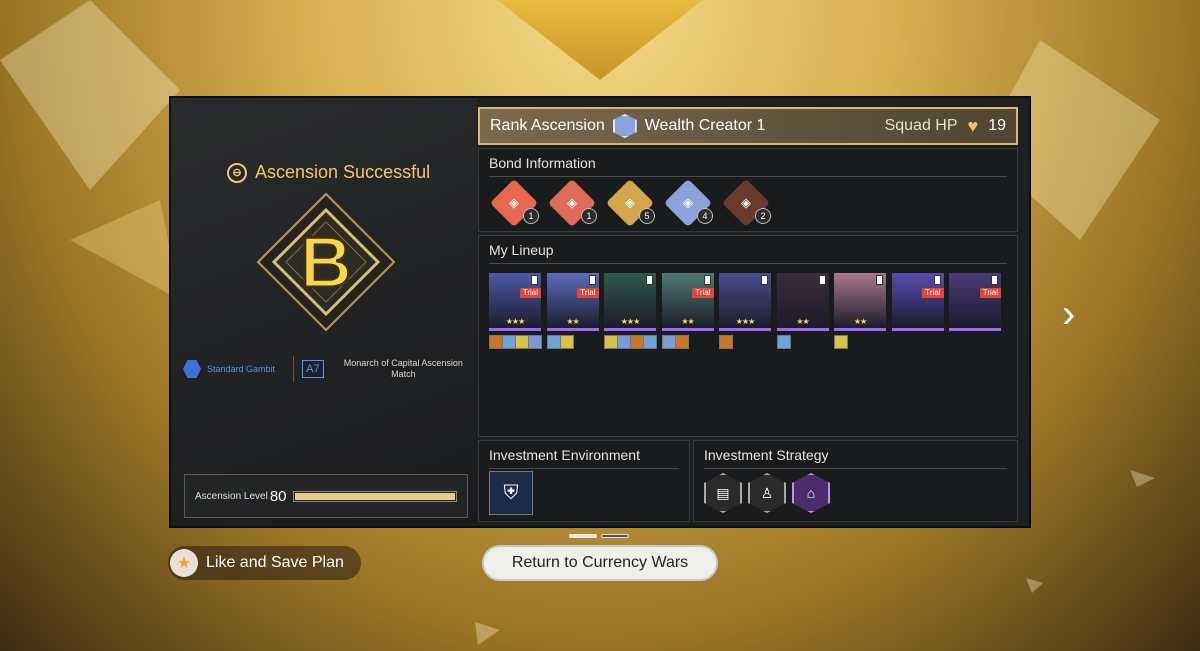 The width and height of the screenshot is (1200, 651). I want to click on divider, so click(294, 369).